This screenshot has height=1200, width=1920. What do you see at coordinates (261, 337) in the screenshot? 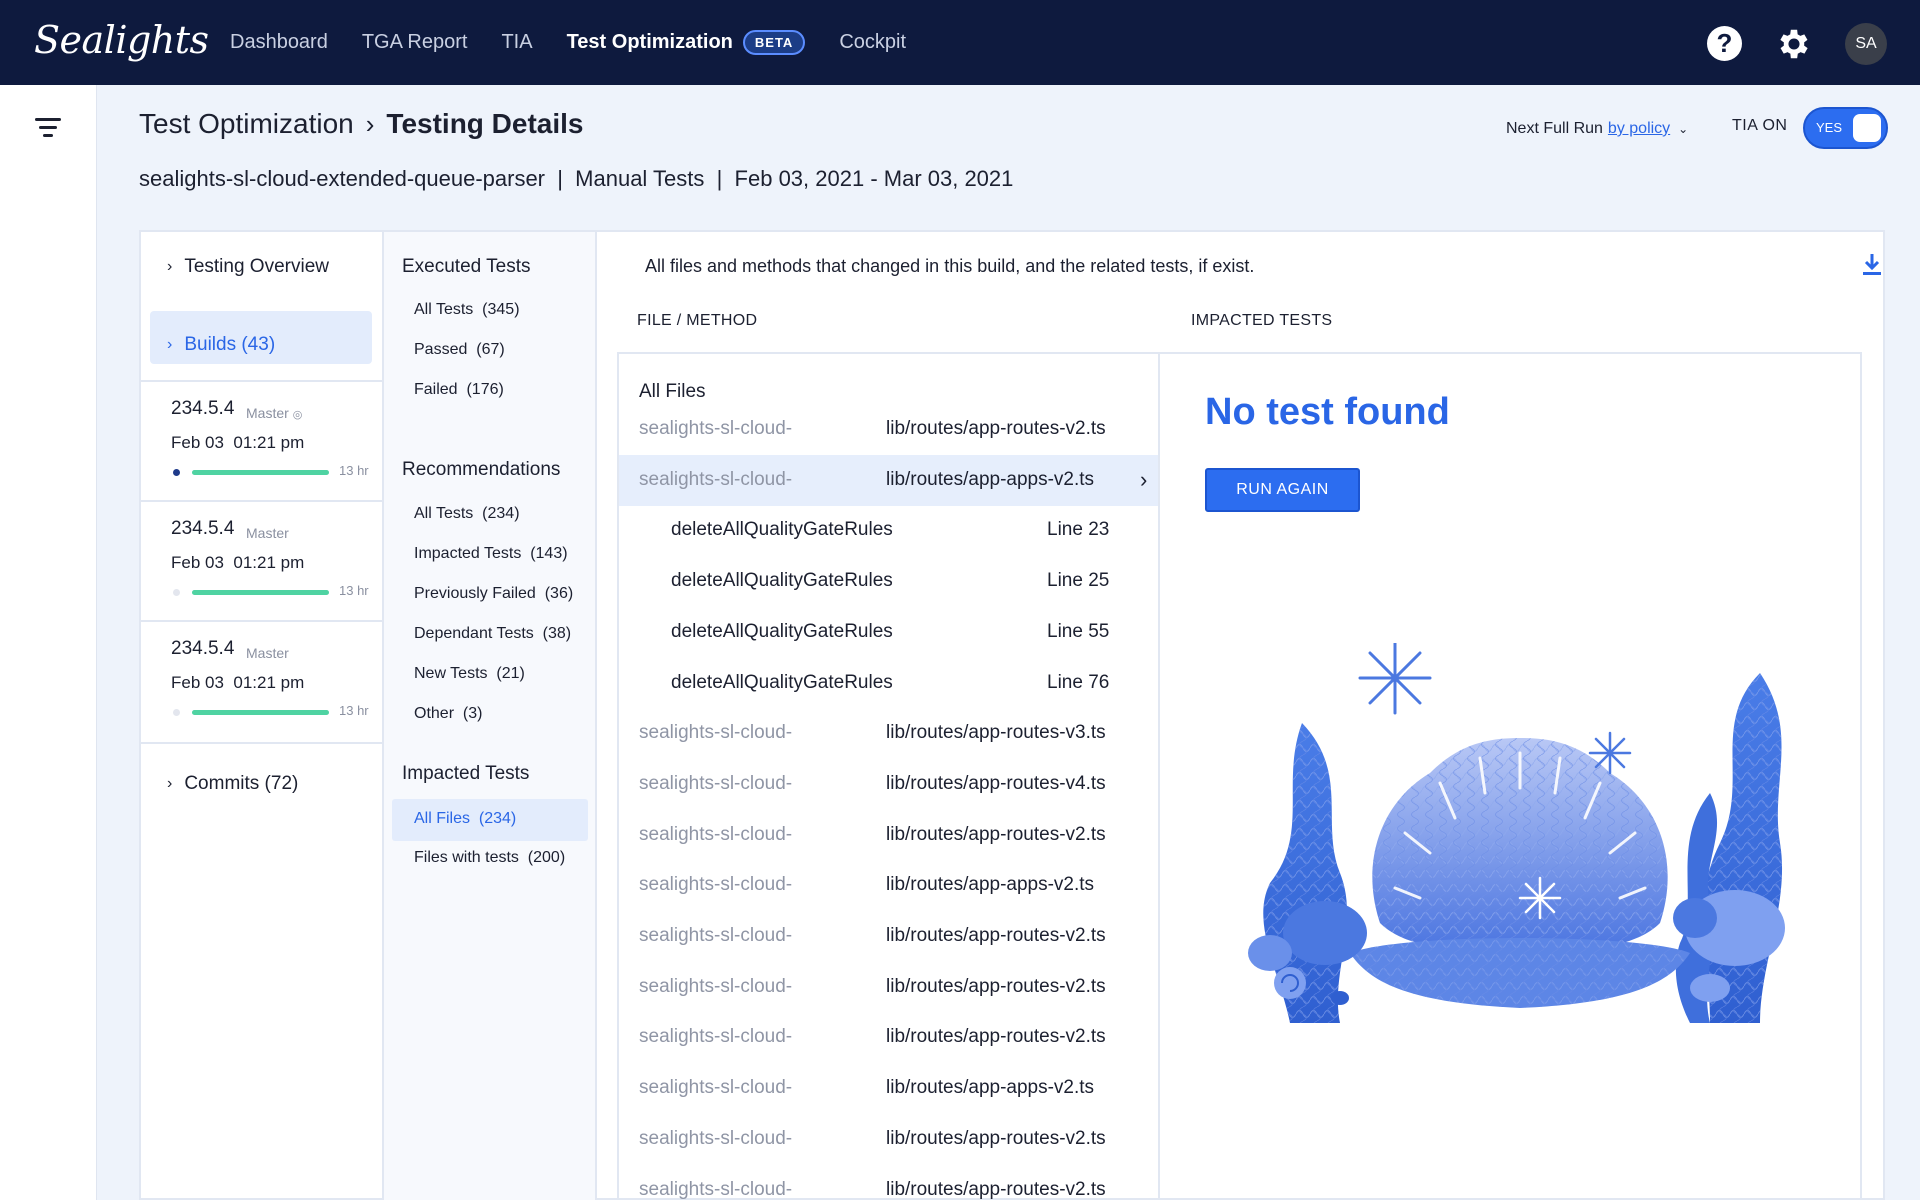
I see `builds-toggle: › Builds (43)` at bounding box center [261, 337].